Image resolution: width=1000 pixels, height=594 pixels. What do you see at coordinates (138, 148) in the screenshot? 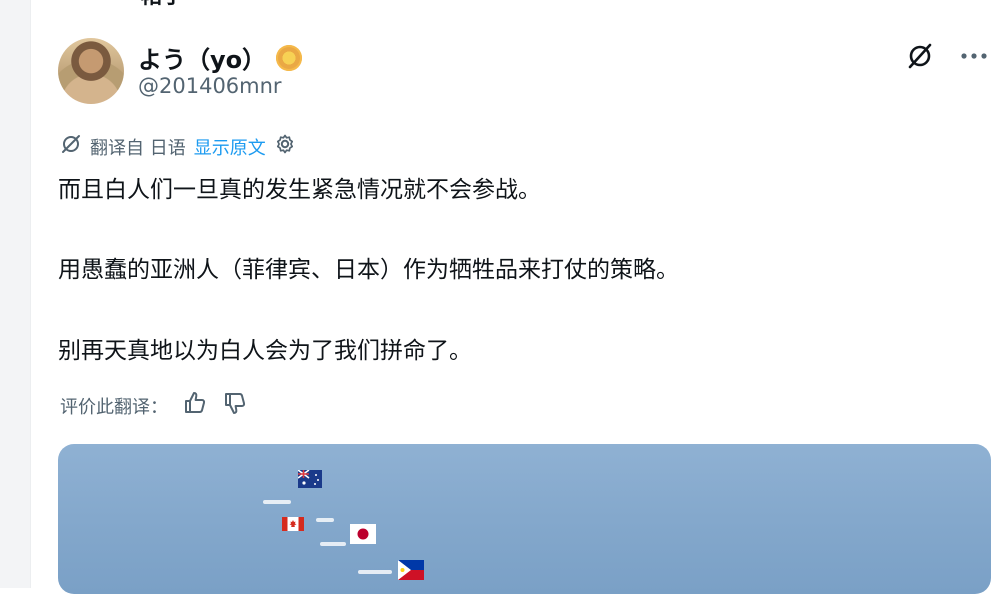
I see `translation-label: 翻译自 日语` at bounding box center [138, 148].